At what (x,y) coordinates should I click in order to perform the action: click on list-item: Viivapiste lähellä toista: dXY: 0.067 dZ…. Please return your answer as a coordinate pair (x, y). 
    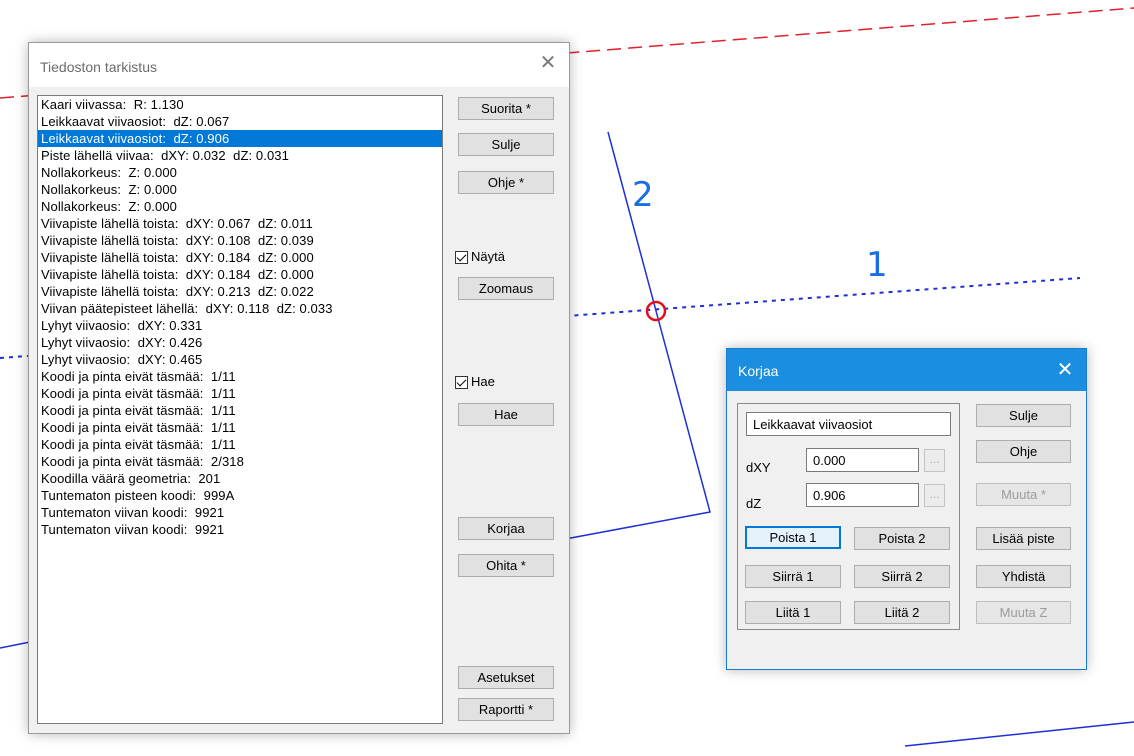
    Looking at the image, I should click on (240, 223).